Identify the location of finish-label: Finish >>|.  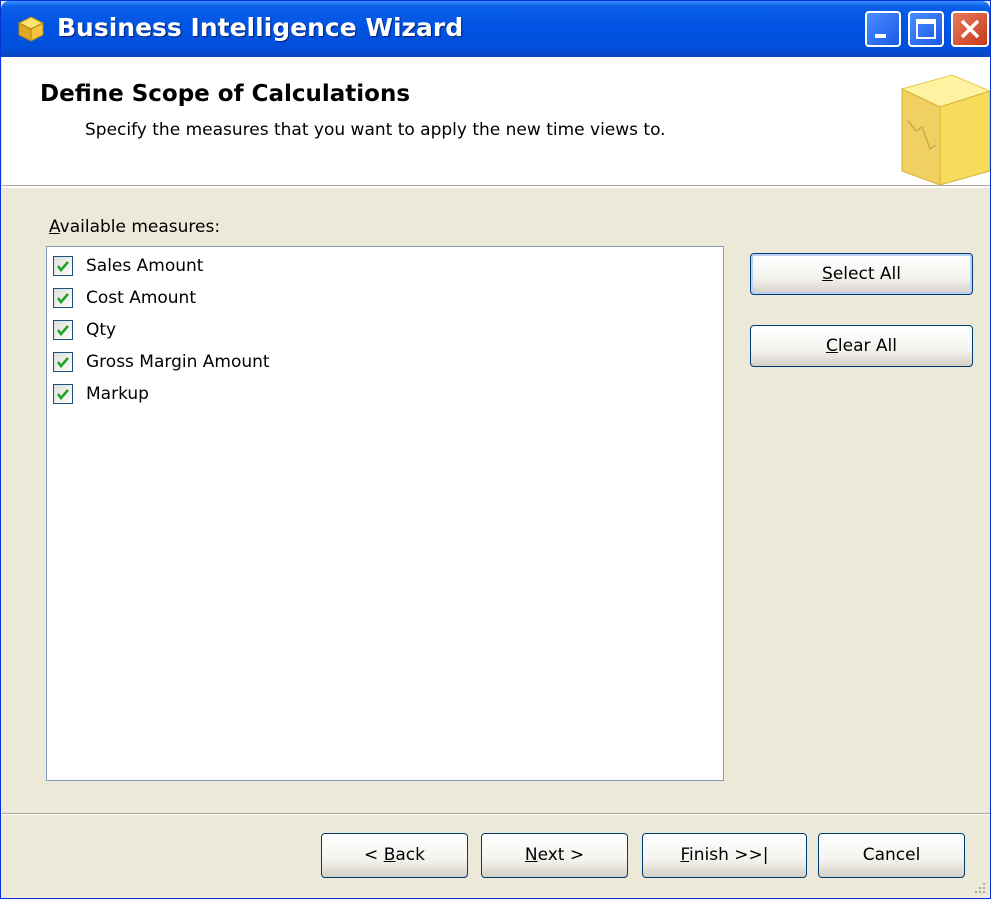
(724, 855).